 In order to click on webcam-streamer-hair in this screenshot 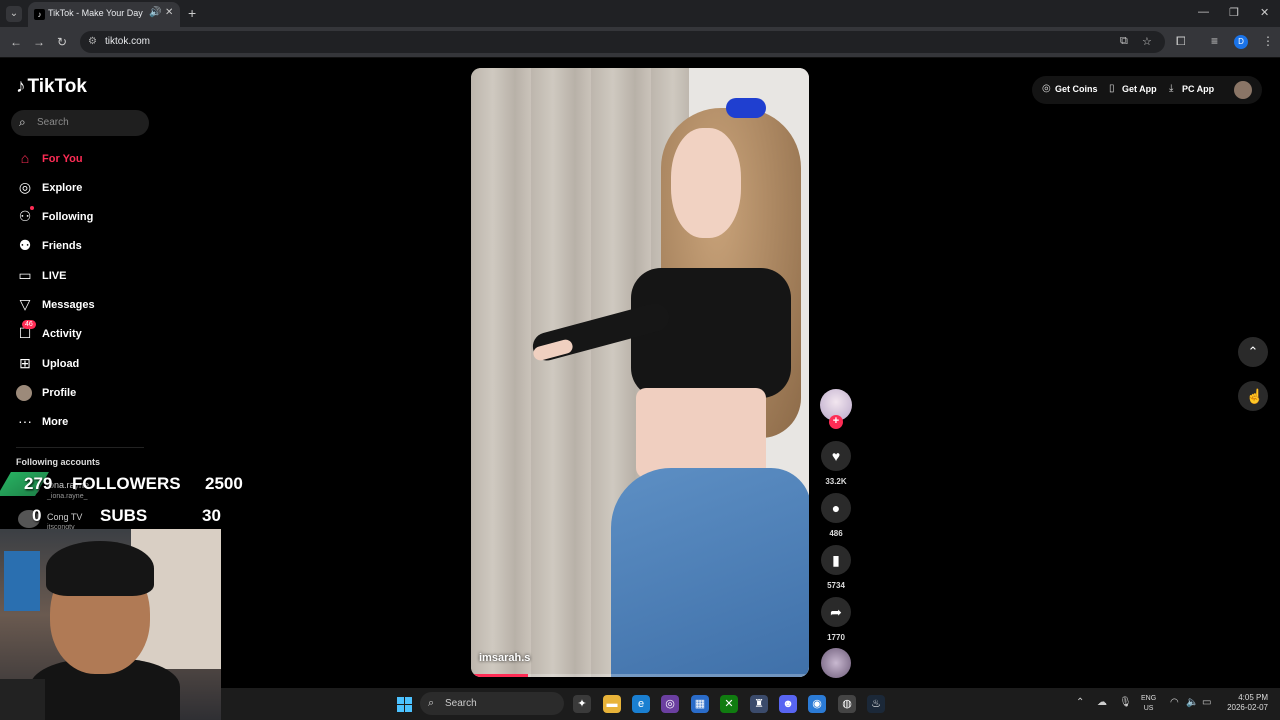, I will do `click(100, 568)`.